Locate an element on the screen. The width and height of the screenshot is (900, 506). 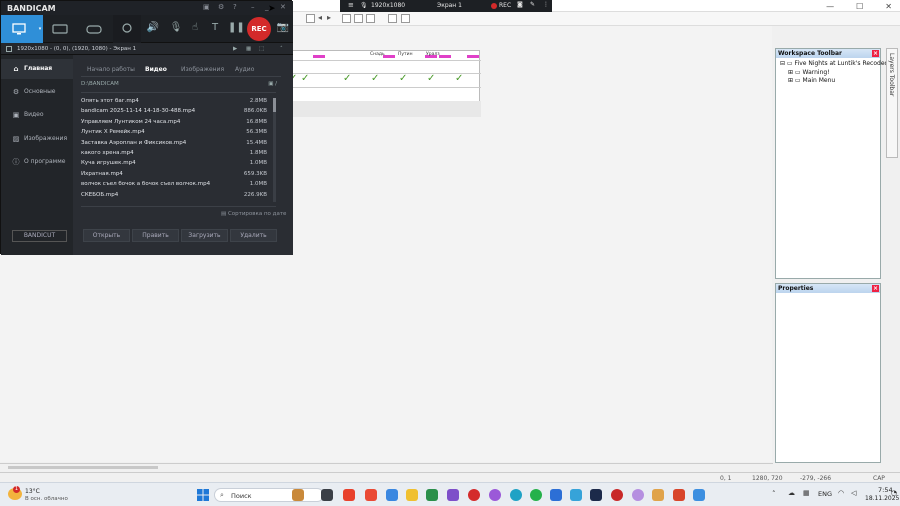
file-list-scrollbar is located at coordinates (274, 150).